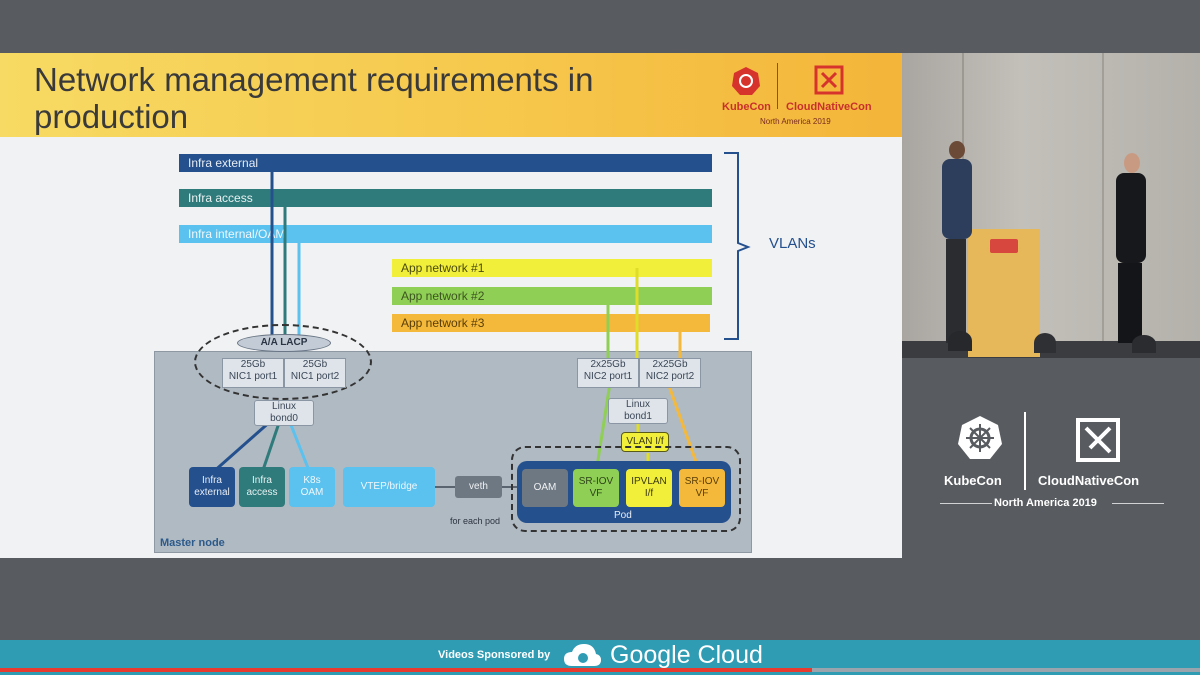 This screenshot has height=675, width=1200. Describe the element at coordinates (253, 364) in the screenshot. I see `nic1-port1-speed: 25Gb` at that location.